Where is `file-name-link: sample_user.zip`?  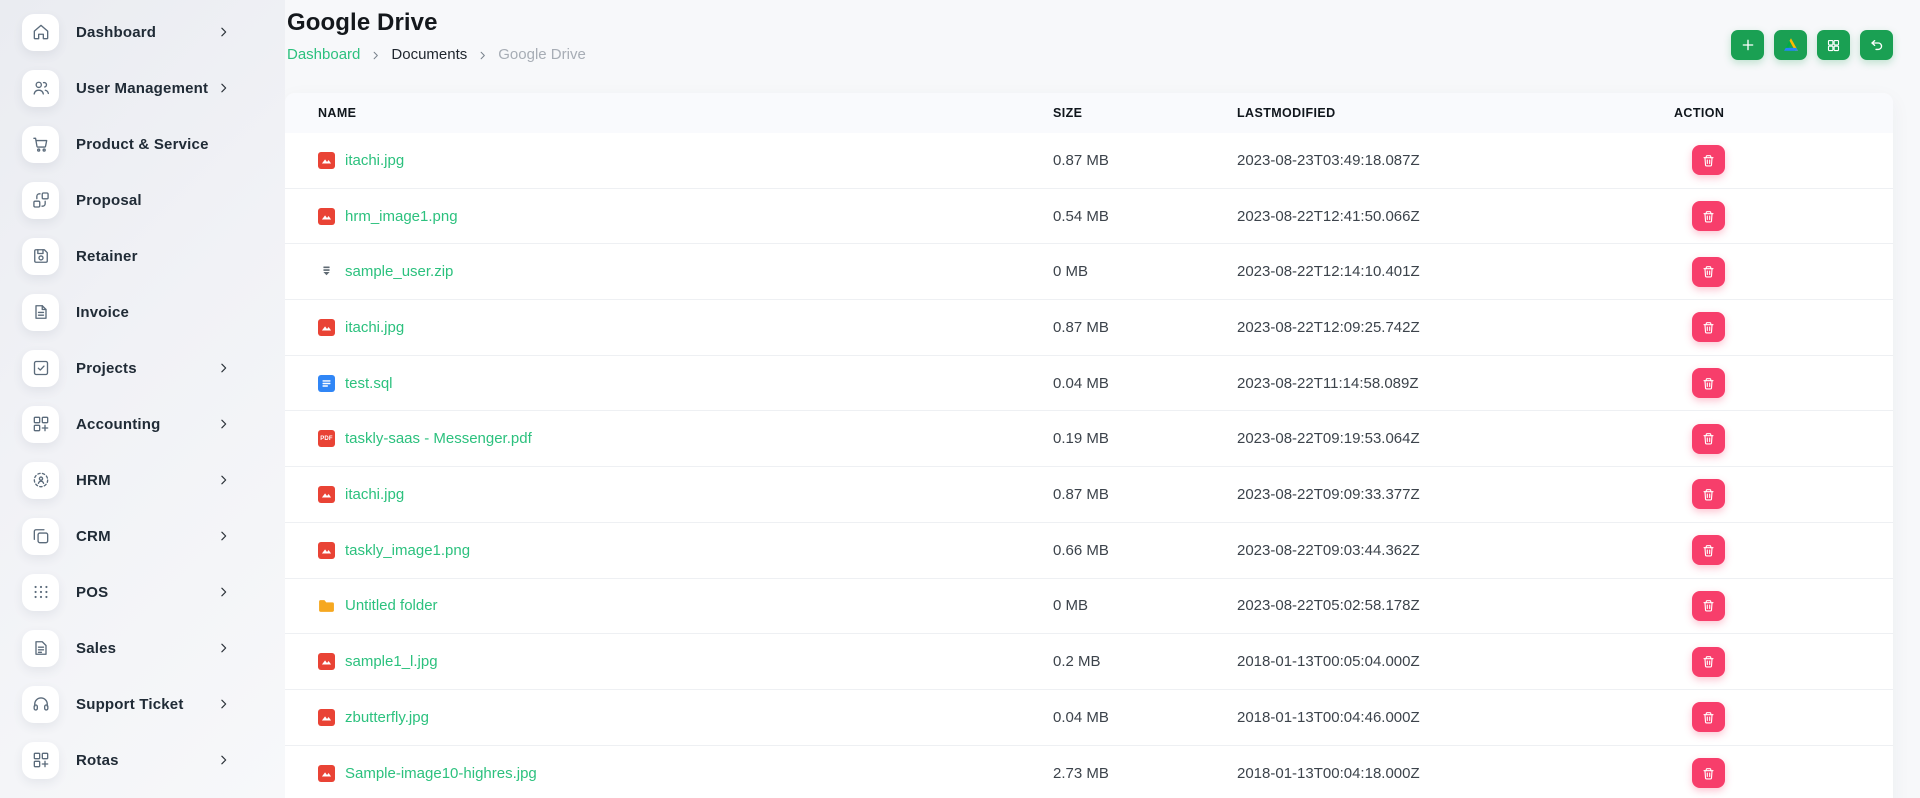 file-name-link: sample_user.zip is located at coordinates (399, 271).